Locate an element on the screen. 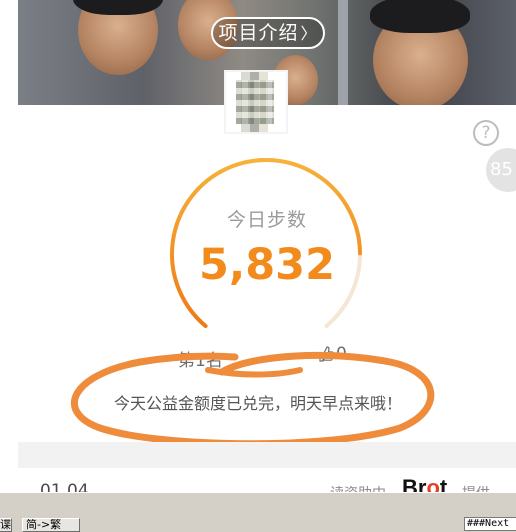 The width and height of the screenshot is (516, 532). help-icon: ? is located at coordinates (486, 133).